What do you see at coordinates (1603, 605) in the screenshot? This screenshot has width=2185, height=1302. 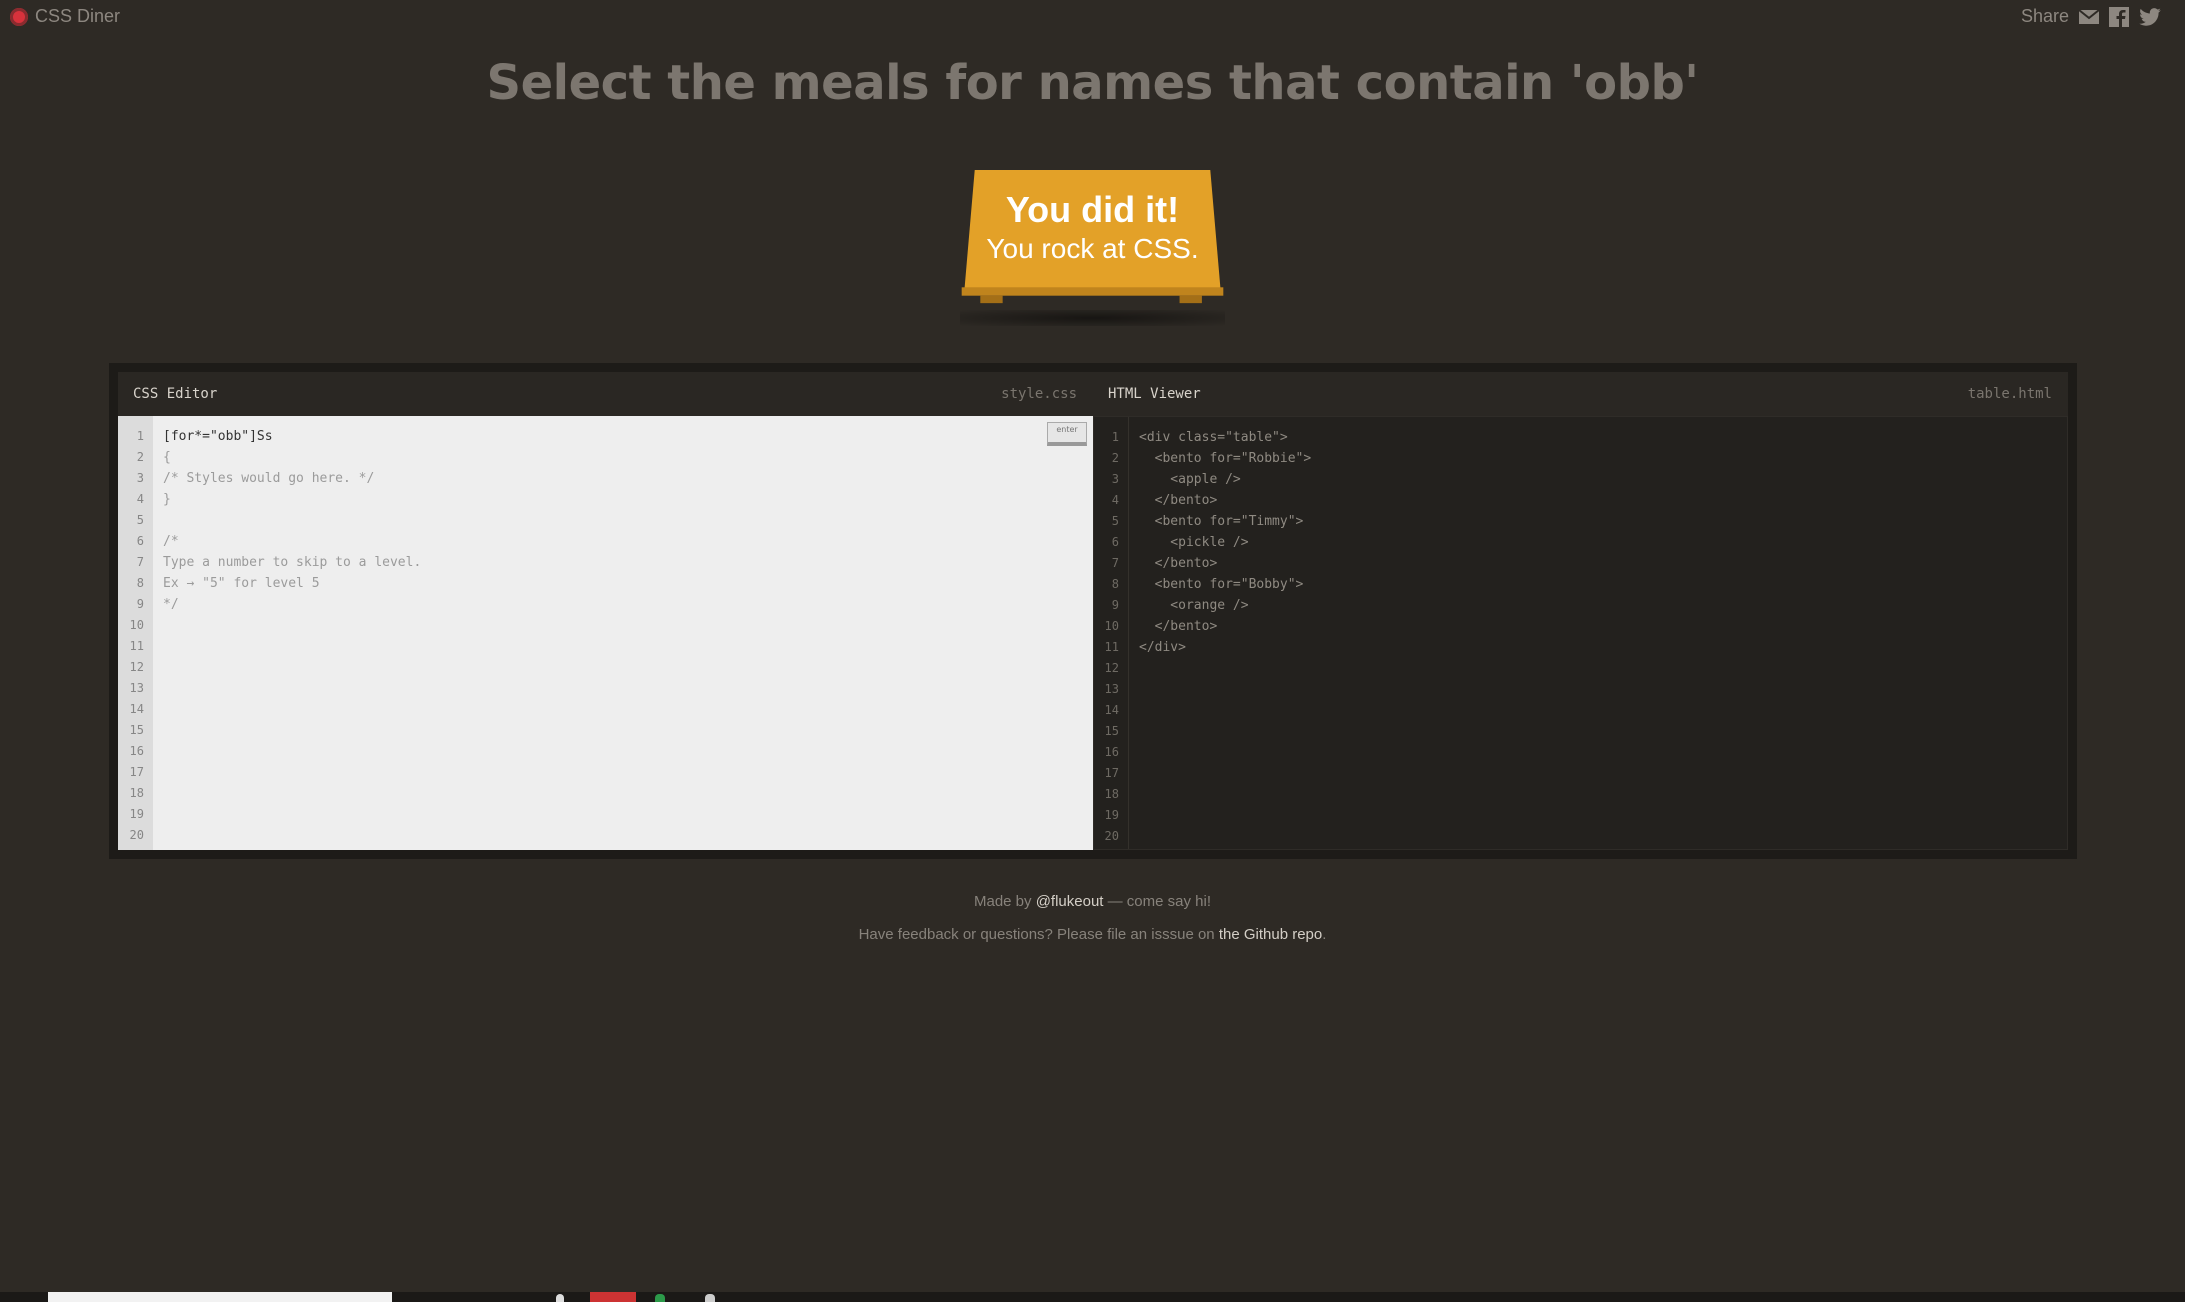 I see `html-code-line: <orange />` at bounding box center [1603, 605].